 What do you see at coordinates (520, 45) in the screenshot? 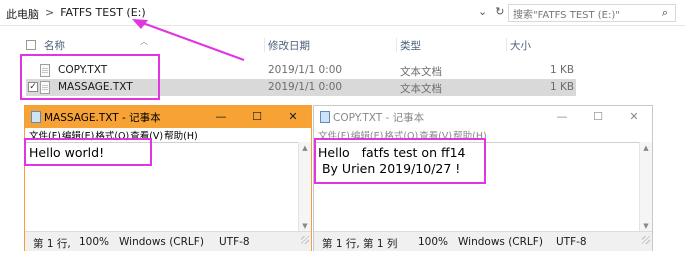
I see `column-size: 大小` at bounding box center [520, 45].